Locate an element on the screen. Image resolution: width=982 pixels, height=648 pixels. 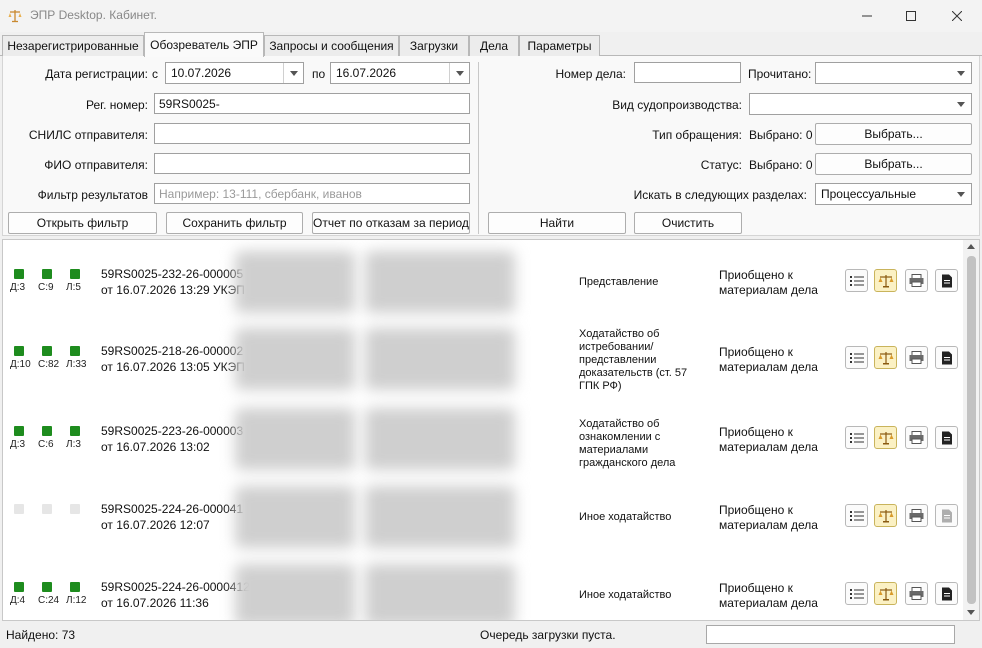
save-filter-button: Сохранить фильтр is located at coordinates (234, 223).